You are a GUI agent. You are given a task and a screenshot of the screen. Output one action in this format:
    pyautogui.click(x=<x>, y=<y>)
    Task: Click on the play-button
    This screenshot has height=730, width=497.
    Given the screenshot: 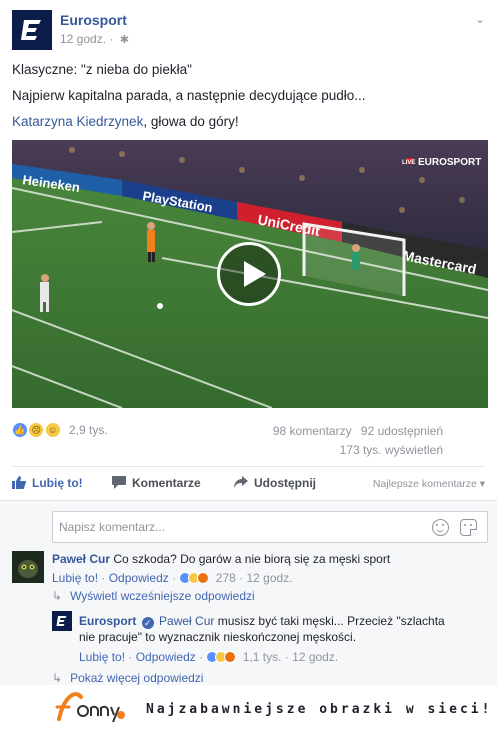 What is the action you would take?
    pyautogui.click(x=249, y=274)
    